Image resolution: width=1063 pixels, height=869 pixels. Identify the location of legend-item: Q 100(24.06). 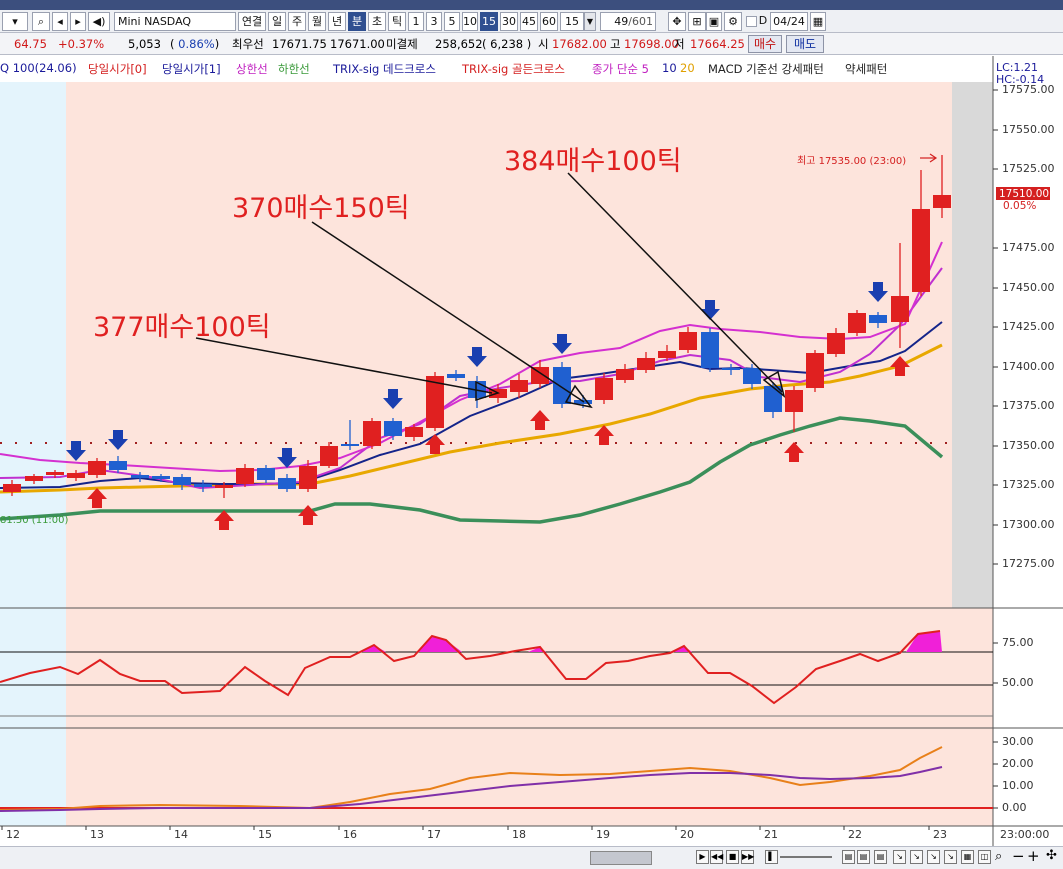
(38, 68).